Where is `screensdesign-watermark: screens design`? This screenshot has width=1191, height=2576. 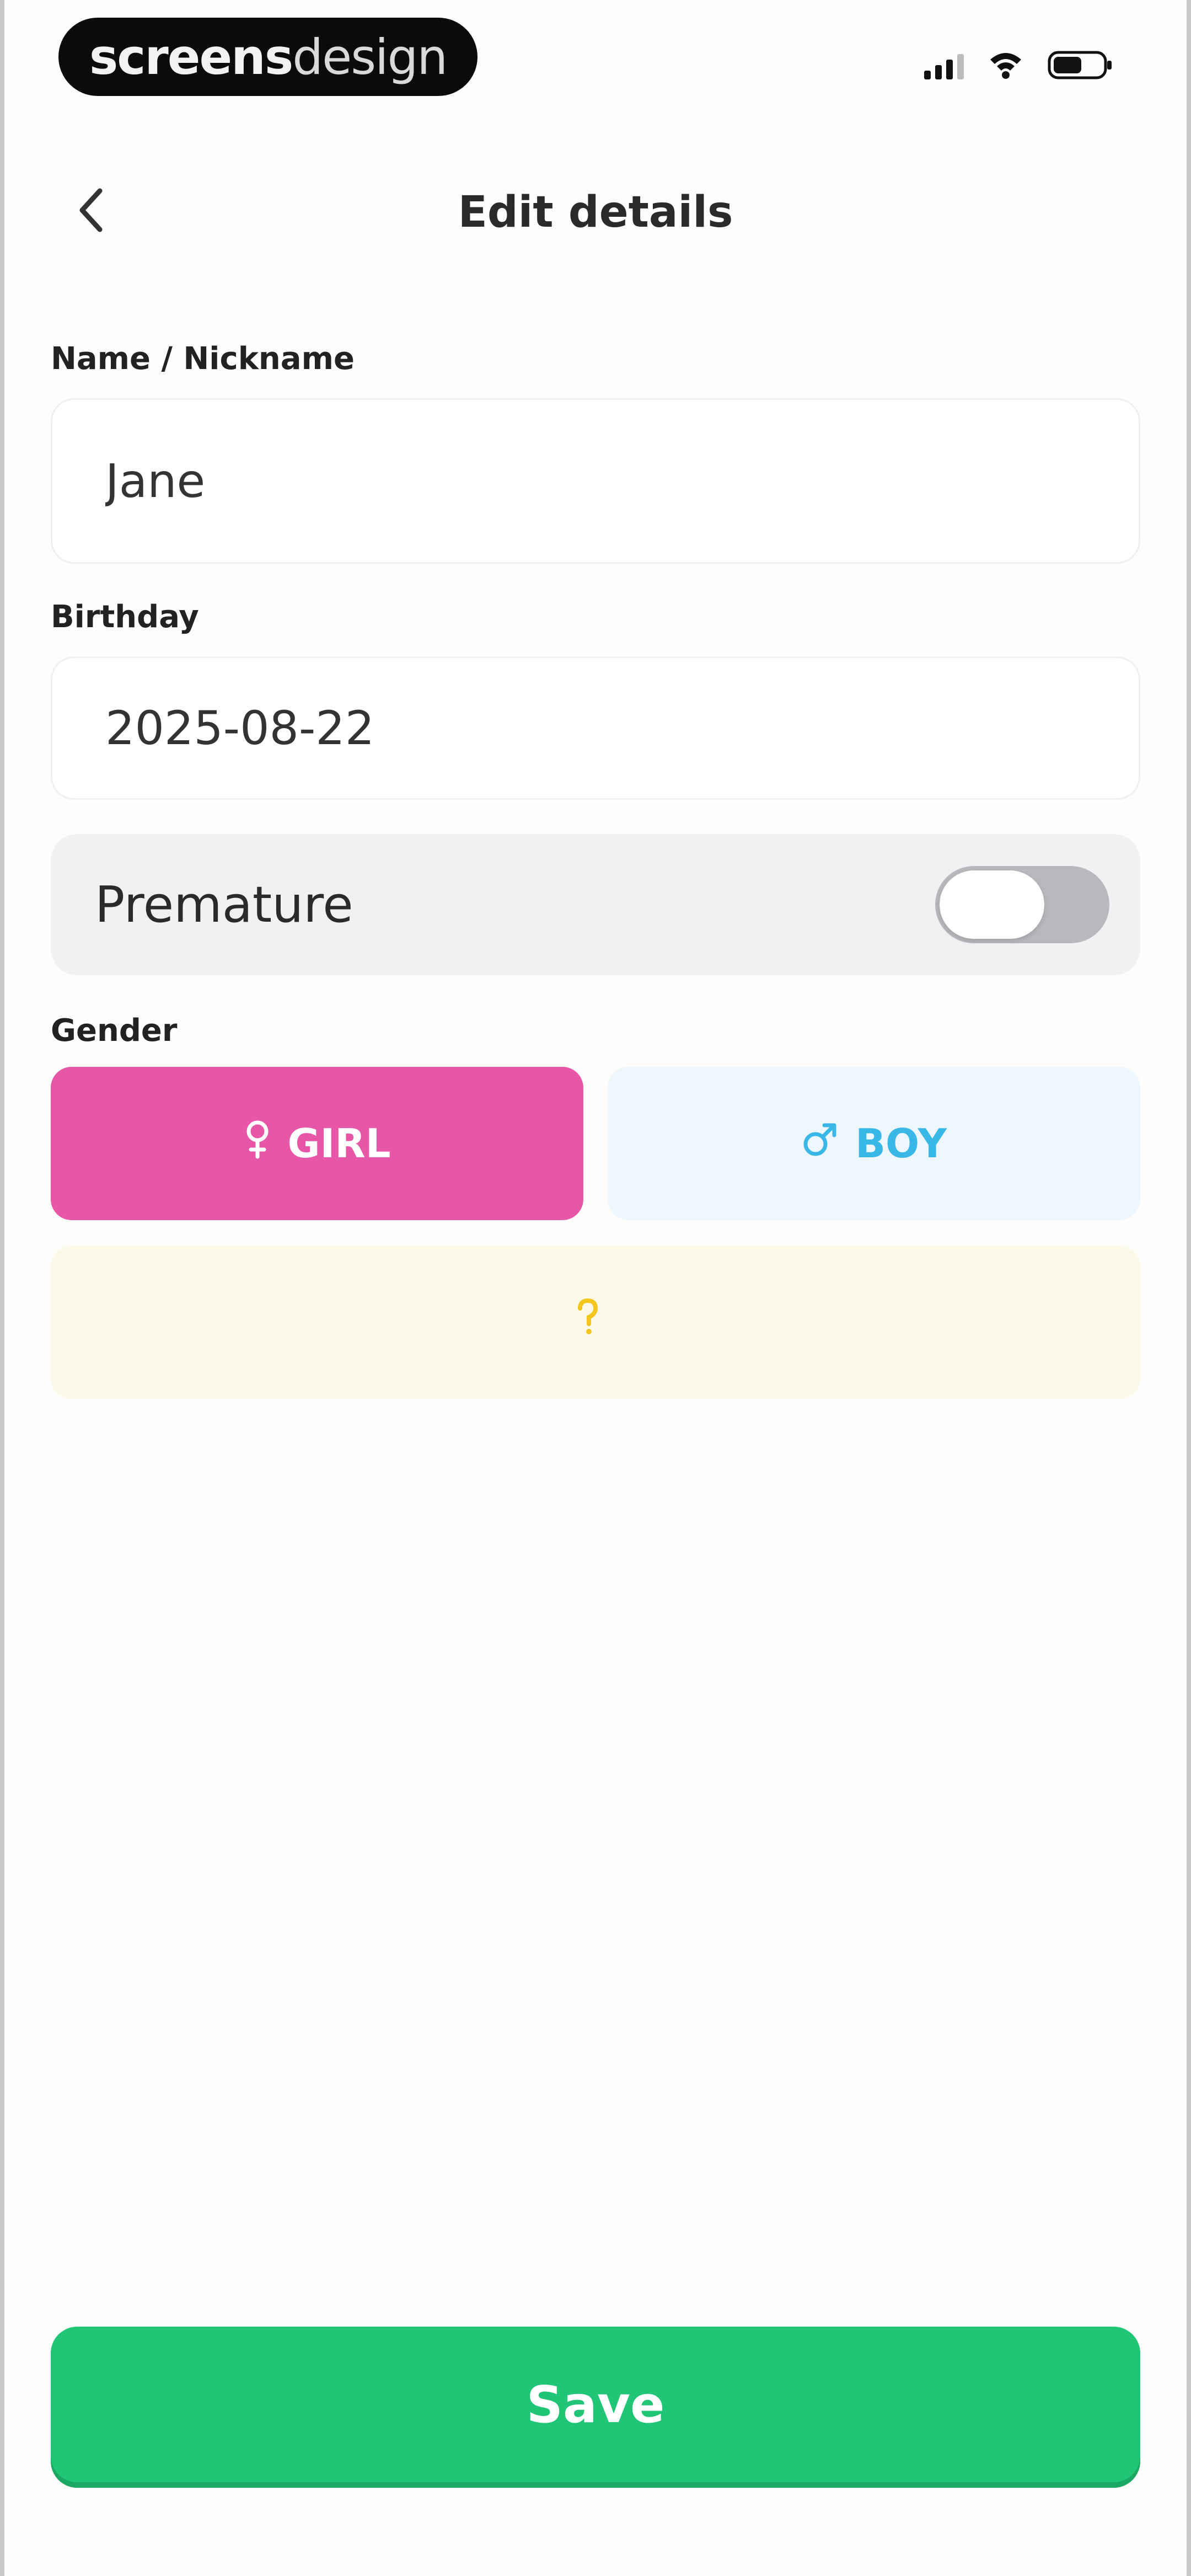 screensdesign-watermark: screens design is located at coordinates (268, 57).